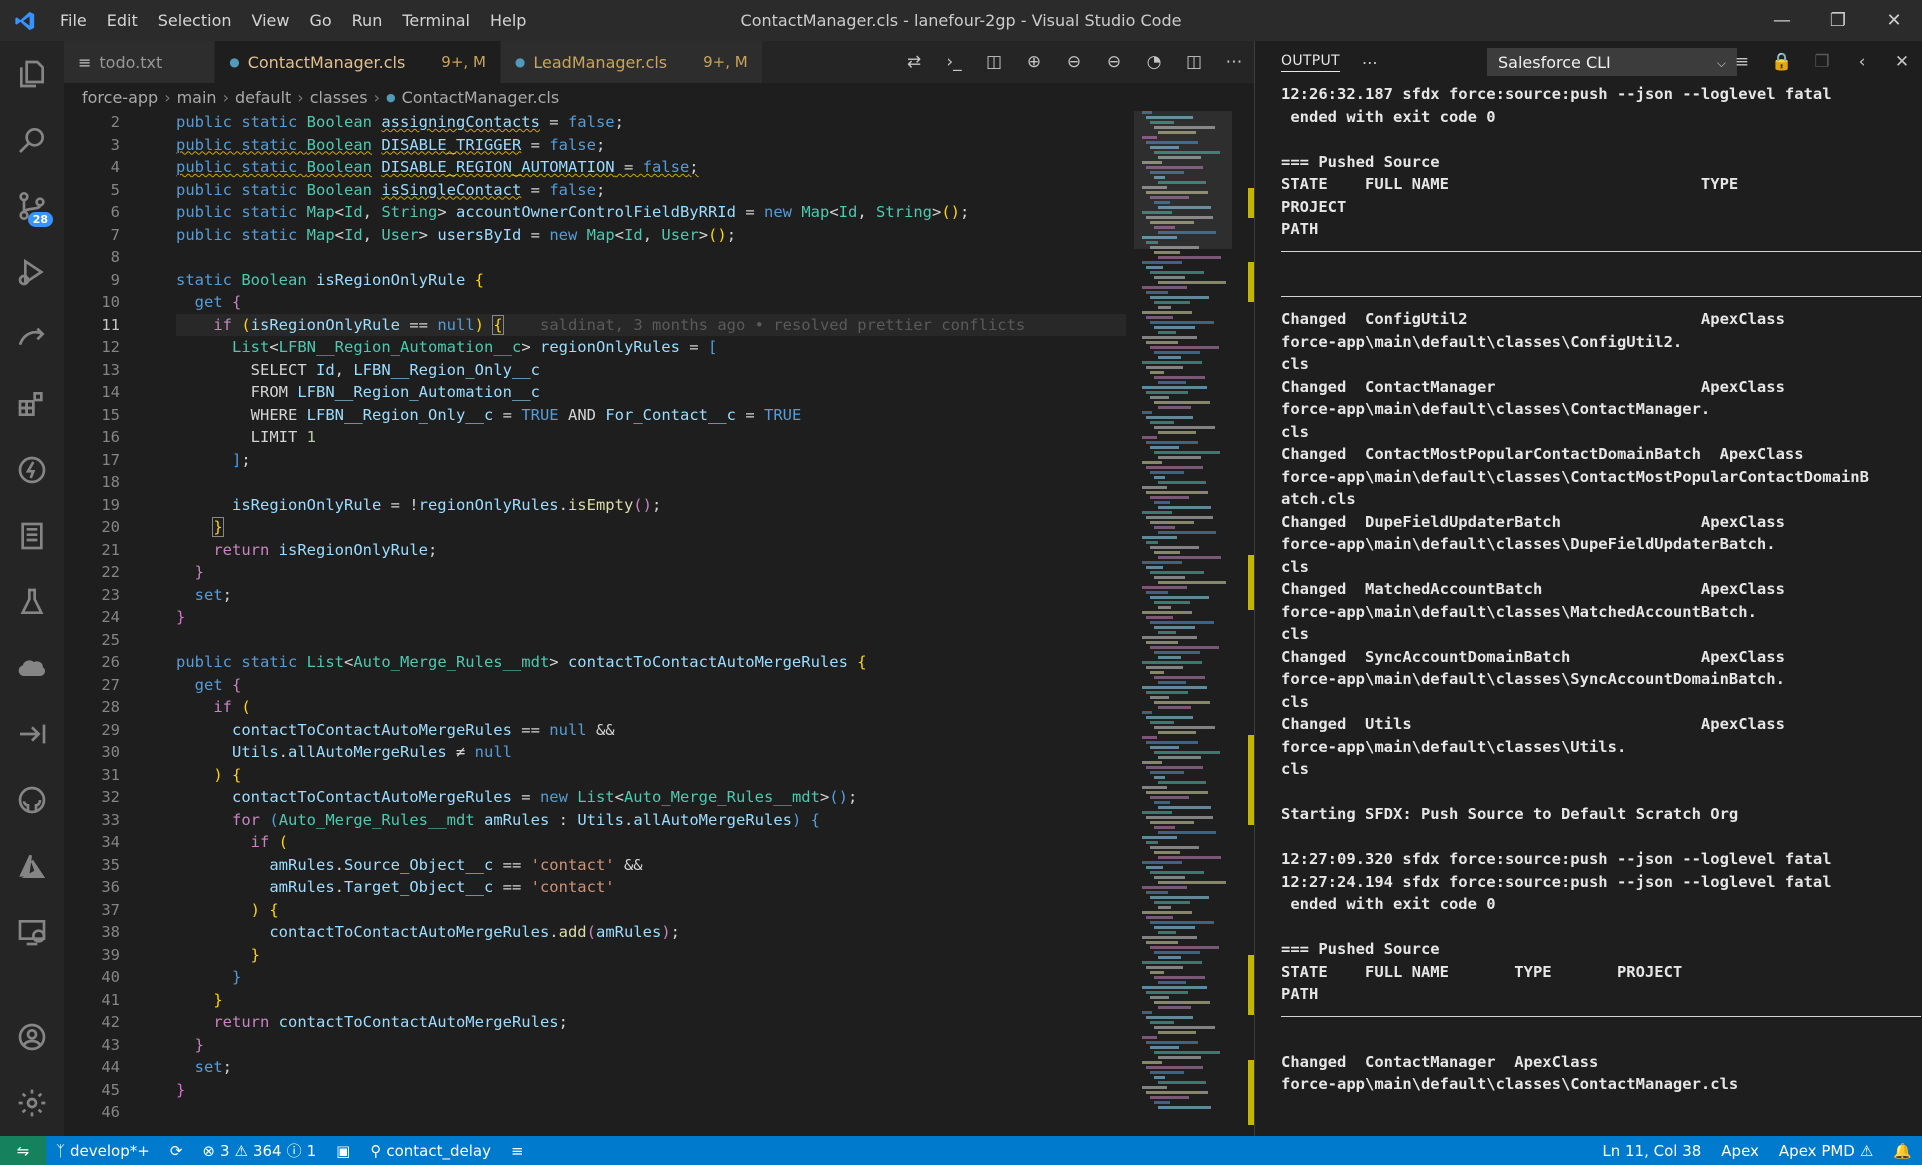 The width and height of the screenshot is (1922, 1165). What do you see at coordinates (195, 20) in the screenshot?
I see `menu-selection: Selection` at bounding box center [195, 20].